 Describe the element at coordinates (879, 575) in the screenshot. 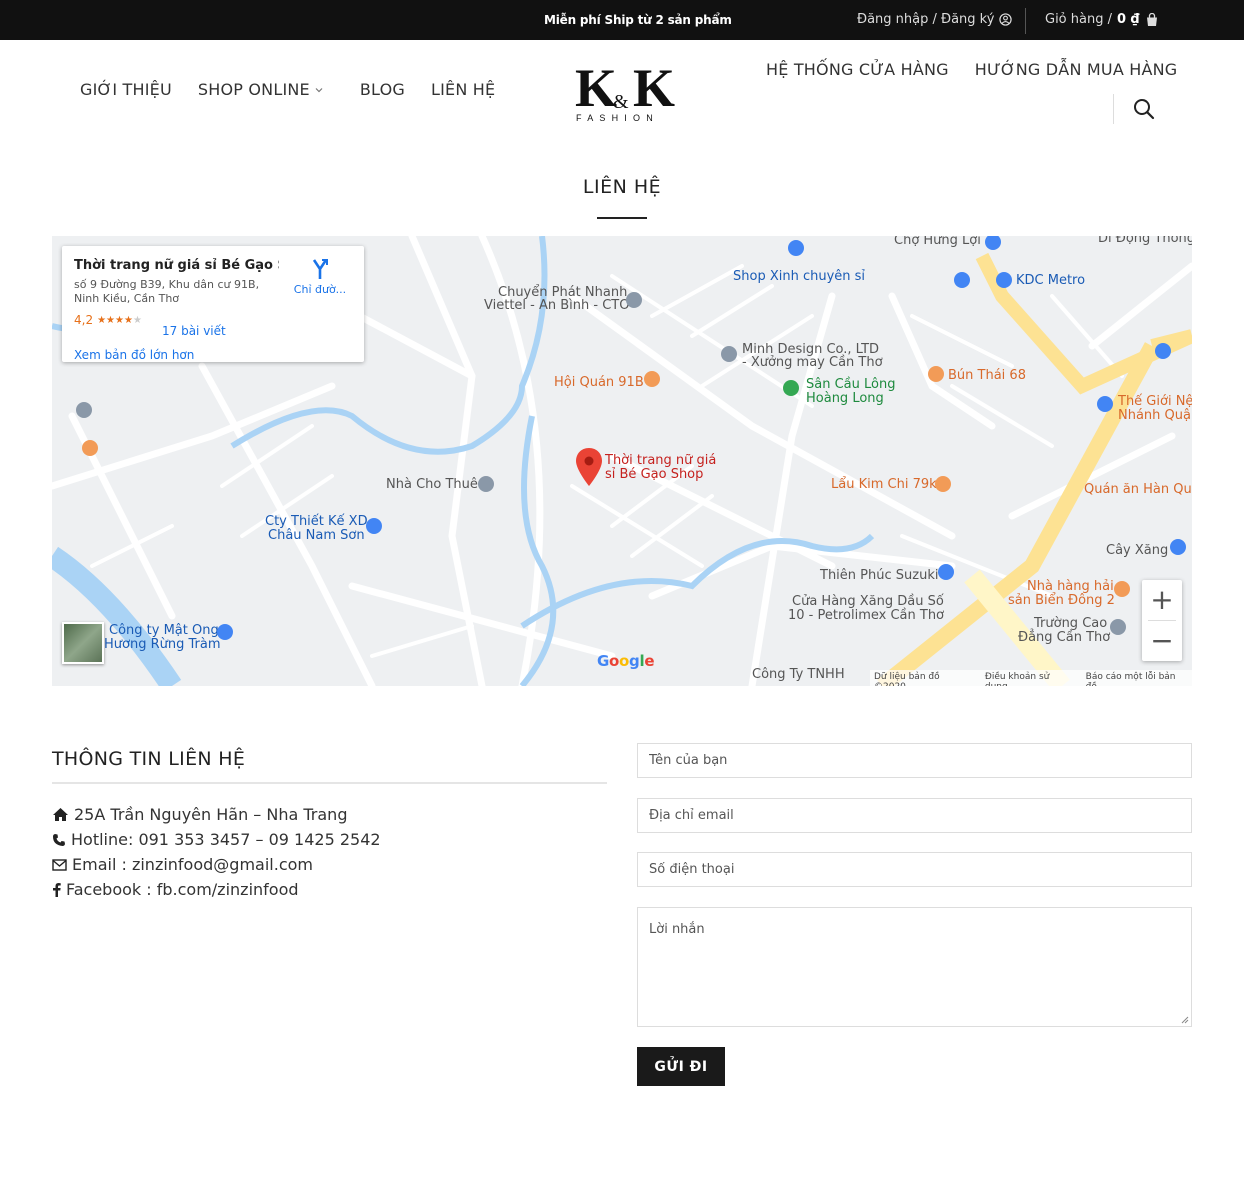

I see `map-label-thien-phuc: Thiên Phúc Suzuki` at that location.